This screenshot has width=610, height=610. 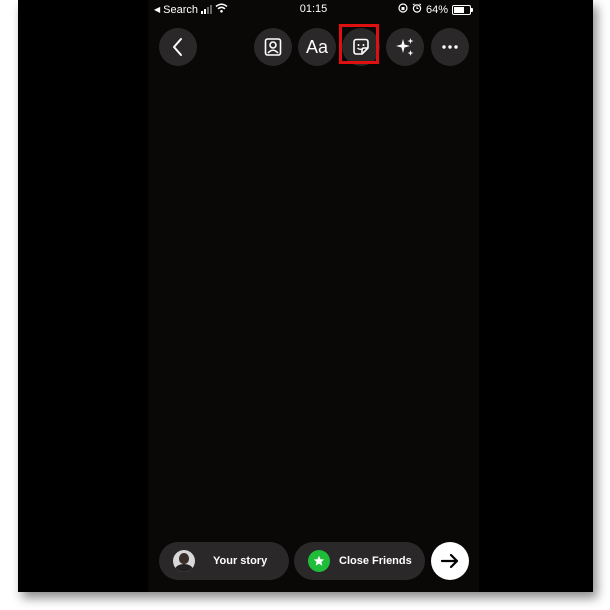 I want to click on back-button, so click(x=178, y=47).